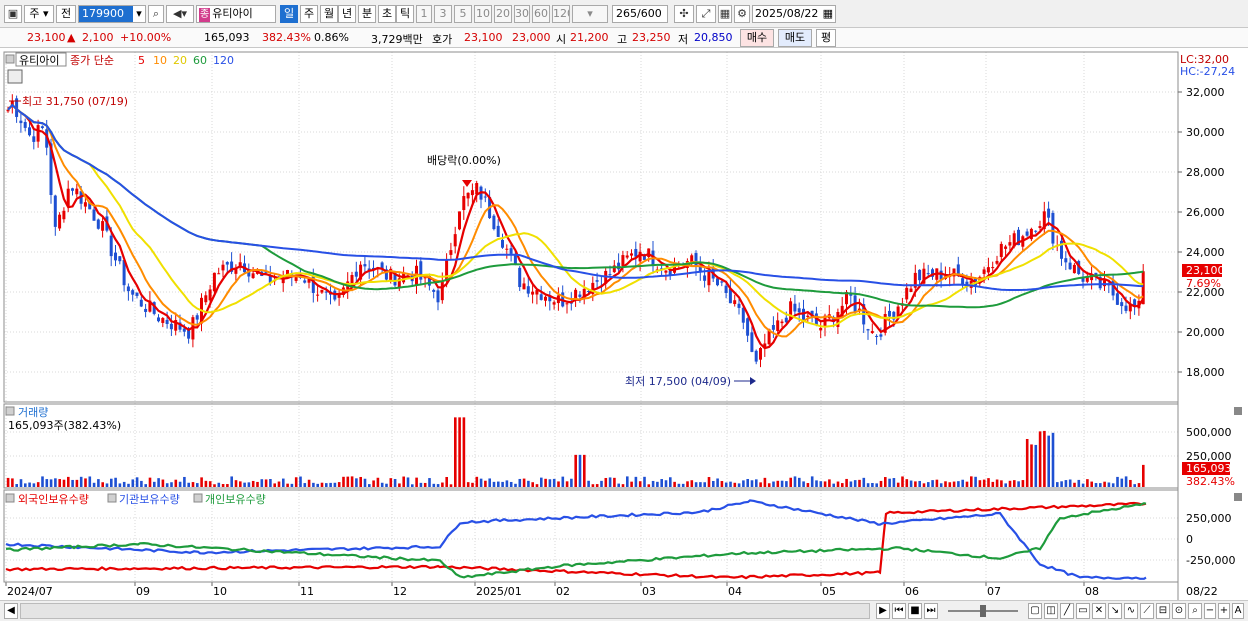  Describe the element at coordinates (915, 611) in the screenshot. I see `stop-button: ■` at that location.